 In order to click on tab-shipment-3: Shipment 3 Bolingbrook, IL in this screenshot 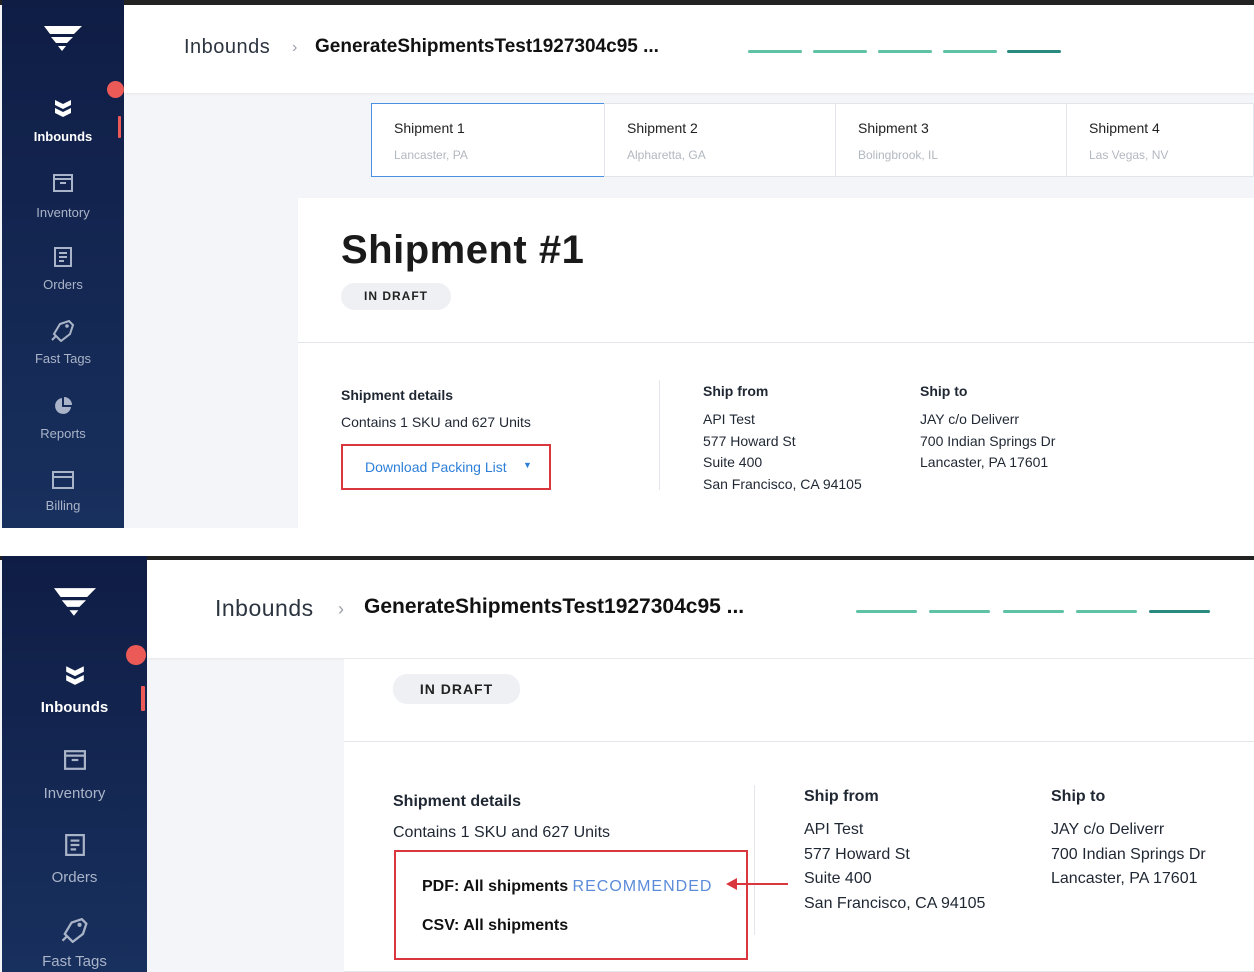, I will do `click(951, 140)`.